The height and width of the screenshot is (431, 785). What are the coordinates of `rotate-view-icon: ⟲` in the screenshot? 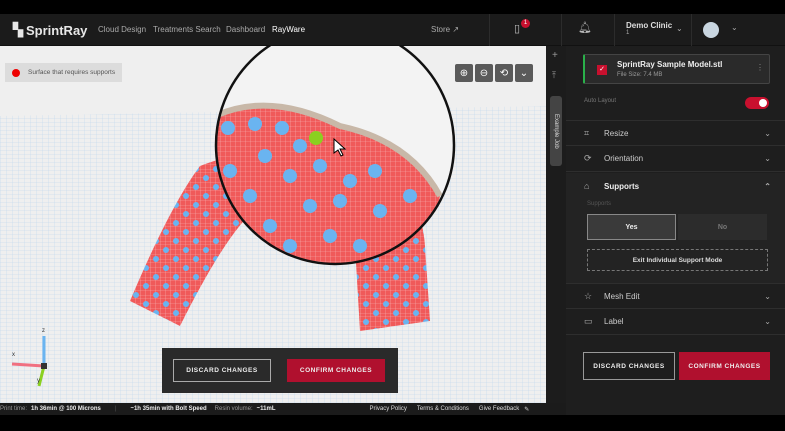 It's located at (504, 73).